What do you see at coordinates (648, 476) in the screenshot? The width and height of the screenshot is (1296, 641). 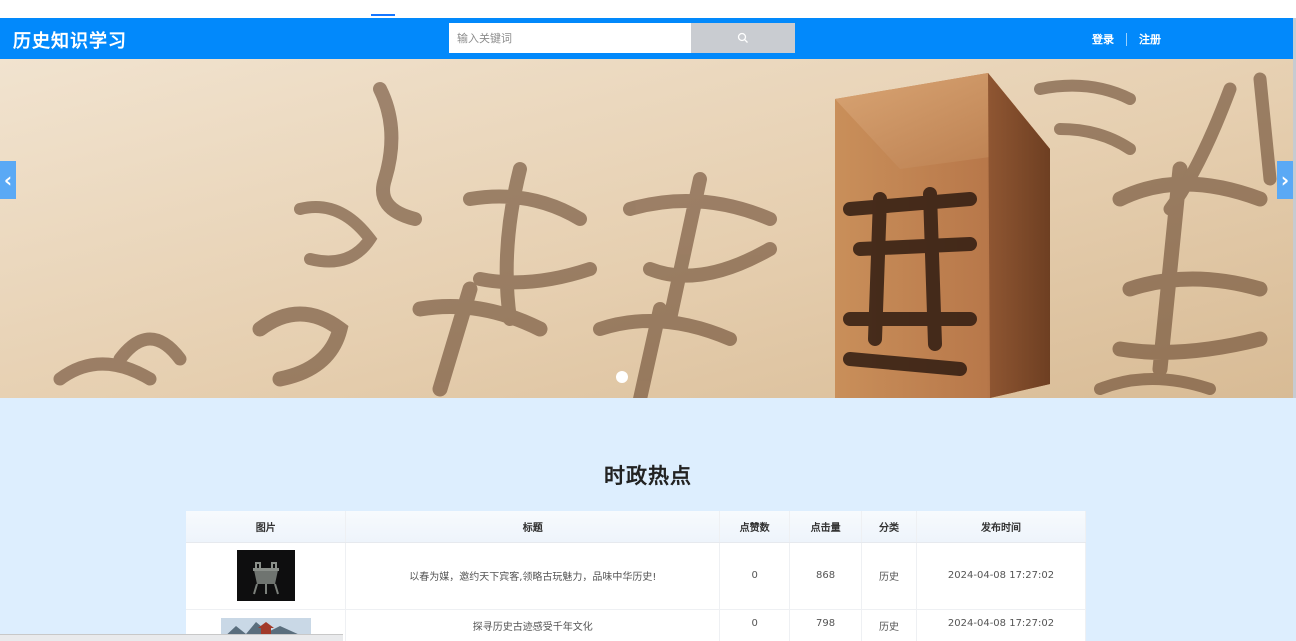 I see `section-title: 时政热点` at bounding box center [648, 476].